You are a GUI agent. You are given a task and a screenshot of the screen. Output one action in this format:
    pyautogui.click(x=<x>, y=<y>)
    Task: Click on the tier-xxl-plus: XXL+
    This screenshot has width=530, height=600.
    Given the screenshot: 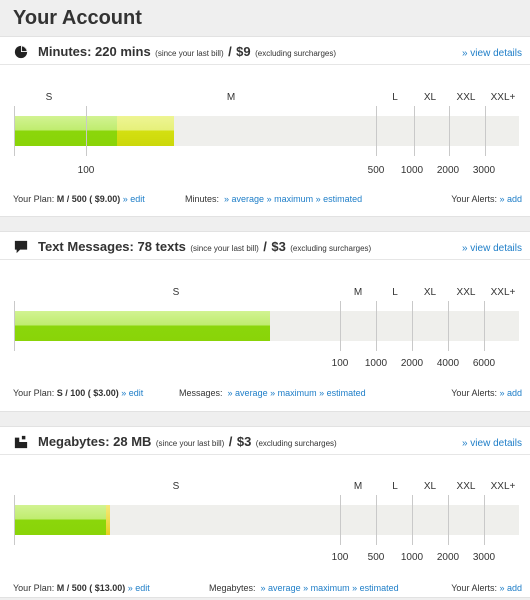 What is the action you would take?
    pyautogui.click(x=503, y=292)
    